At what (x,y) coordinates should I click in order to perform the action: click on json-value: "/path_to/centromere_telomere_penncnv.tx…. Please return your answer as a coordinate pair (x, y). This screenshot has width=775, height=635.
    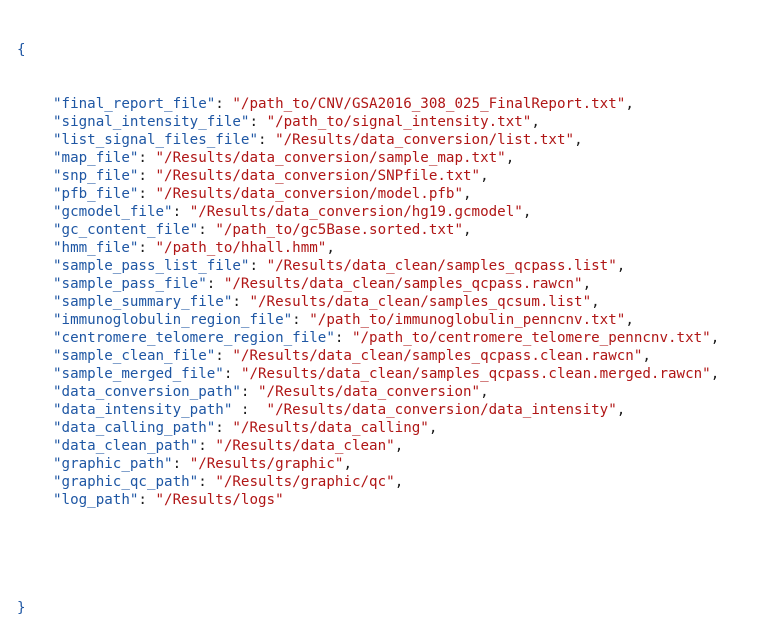
    Looking at the image, I should click on (531, 338).